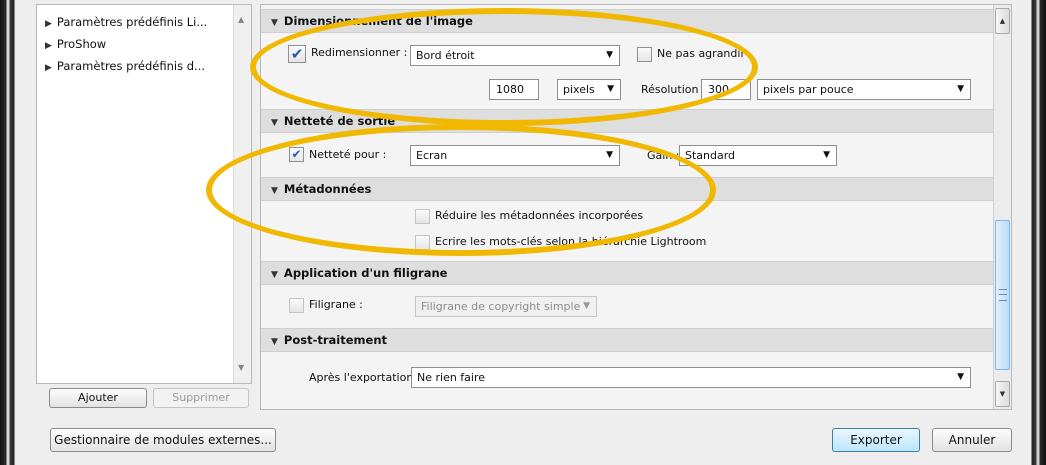 This screenshot has height=465, width=1046. I want to click on grip-icon, so click(1003, 295).